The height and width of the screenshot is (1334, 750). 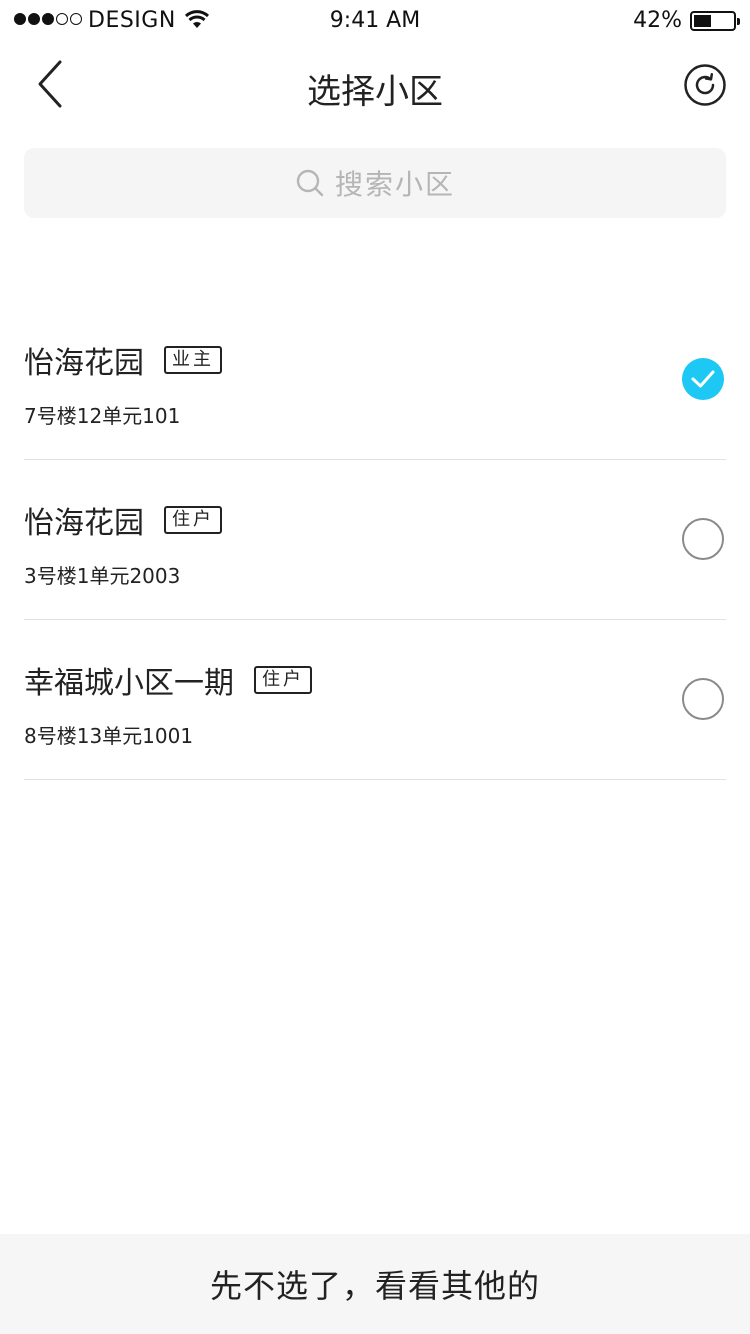 What do you see at coordinates (102, 576) in the screenshot?
I see `unit-address: 3号楼1单元2003` at bounding box center [102, 576].